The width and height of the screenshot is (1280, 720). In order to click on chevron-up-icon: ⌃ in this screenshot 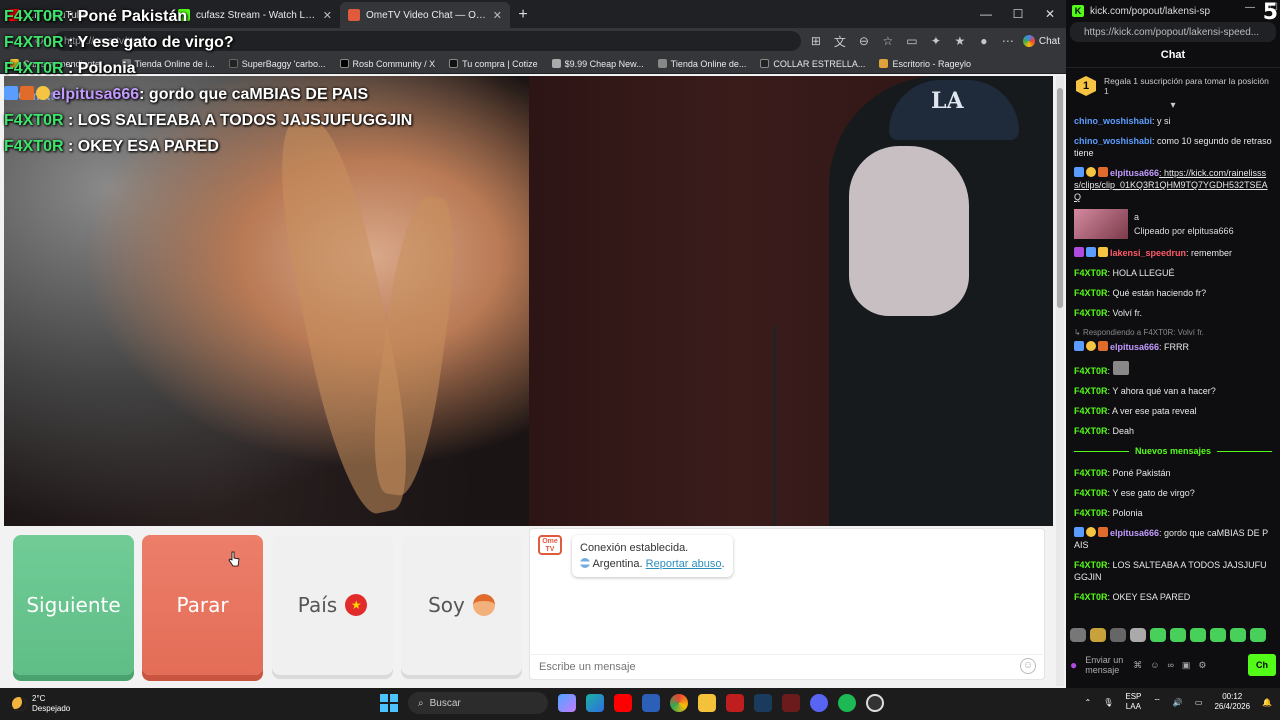, I will do `click(1088, 702)`.